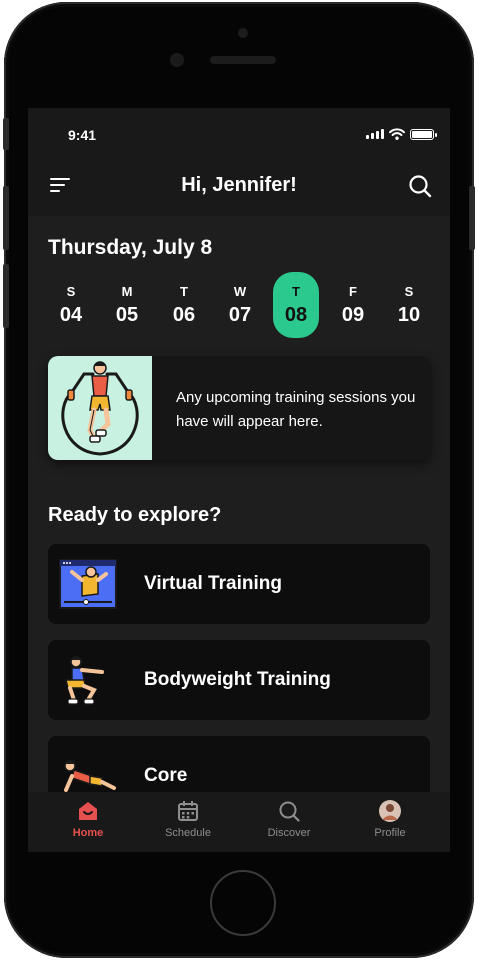  I want to click on volume-down-button, so click(6, 296).